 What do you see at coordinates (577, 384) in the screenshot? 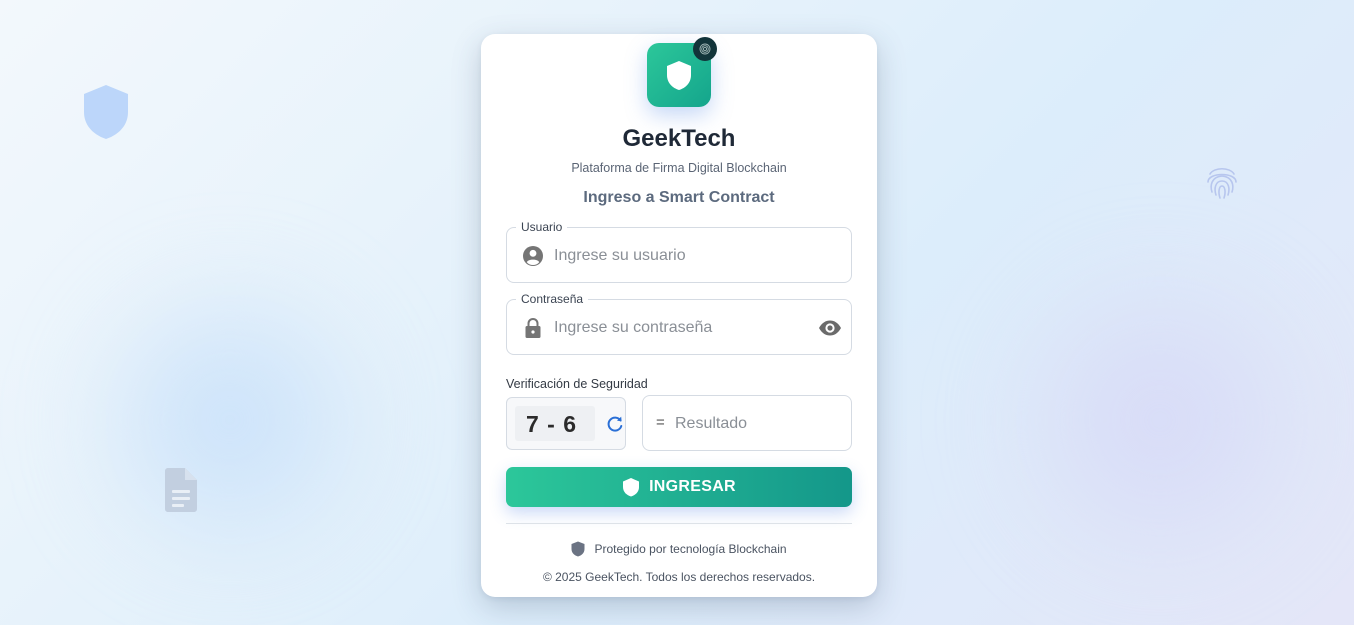
I see `verification-label: Verificación de Seguridad` at bounding box center [577, 384].